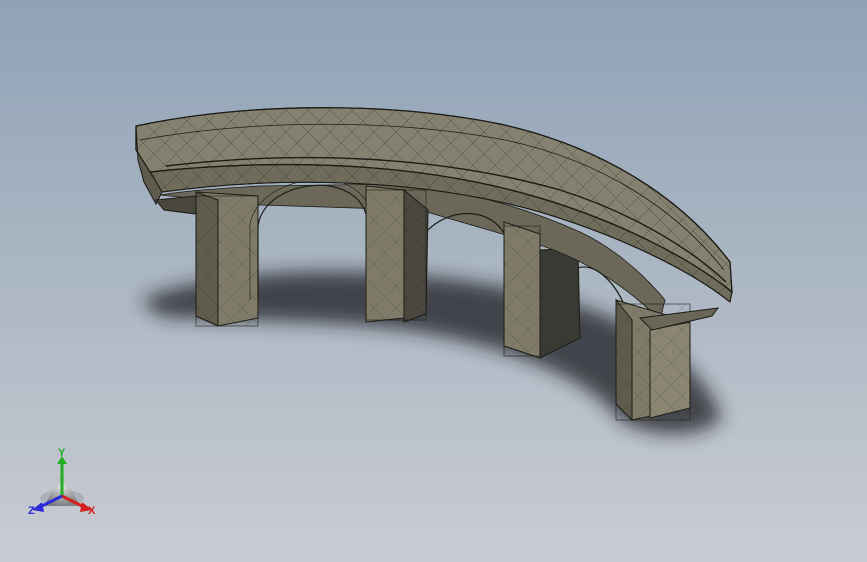 This screenshot has height=562, width=867. Describe the element at coordinates (62, 453) in the screenshot. I see `y-axis-label: Y` at that location.